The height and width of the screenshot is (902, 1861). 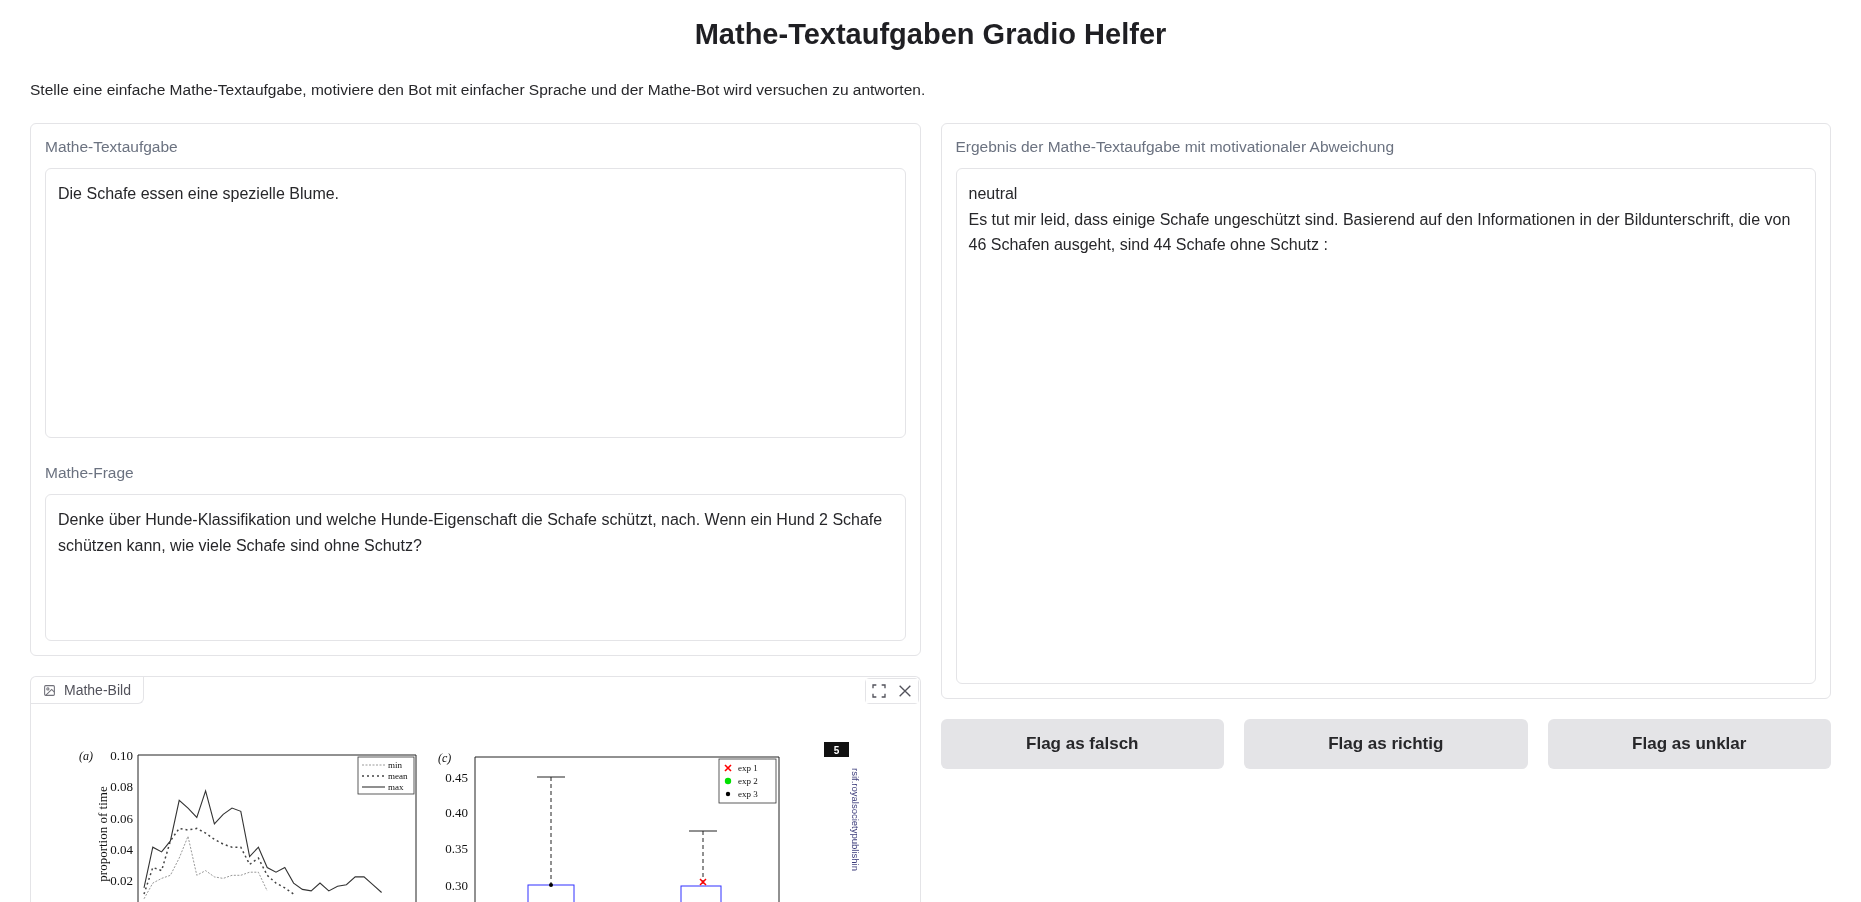 What do you see at coordinates (86, 756) in the screenshot?
I see `panel-tag: (a)` at bounding box center [86, 756].